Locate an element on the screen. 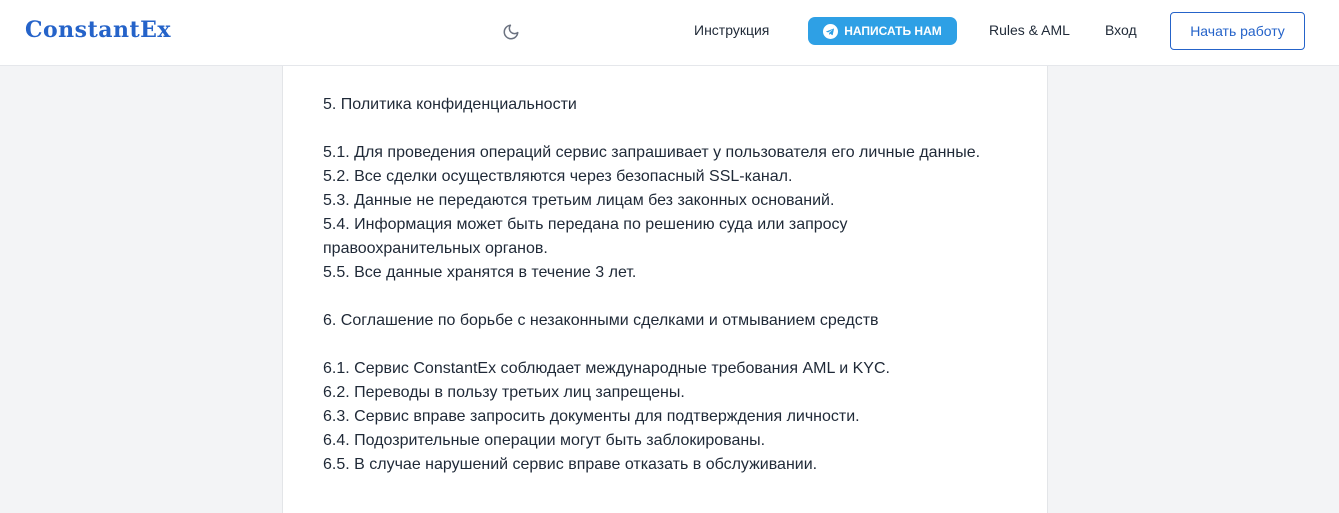 This screenshot has width=1339, height=513. telegram-icon is located at coordinates (831, 31).